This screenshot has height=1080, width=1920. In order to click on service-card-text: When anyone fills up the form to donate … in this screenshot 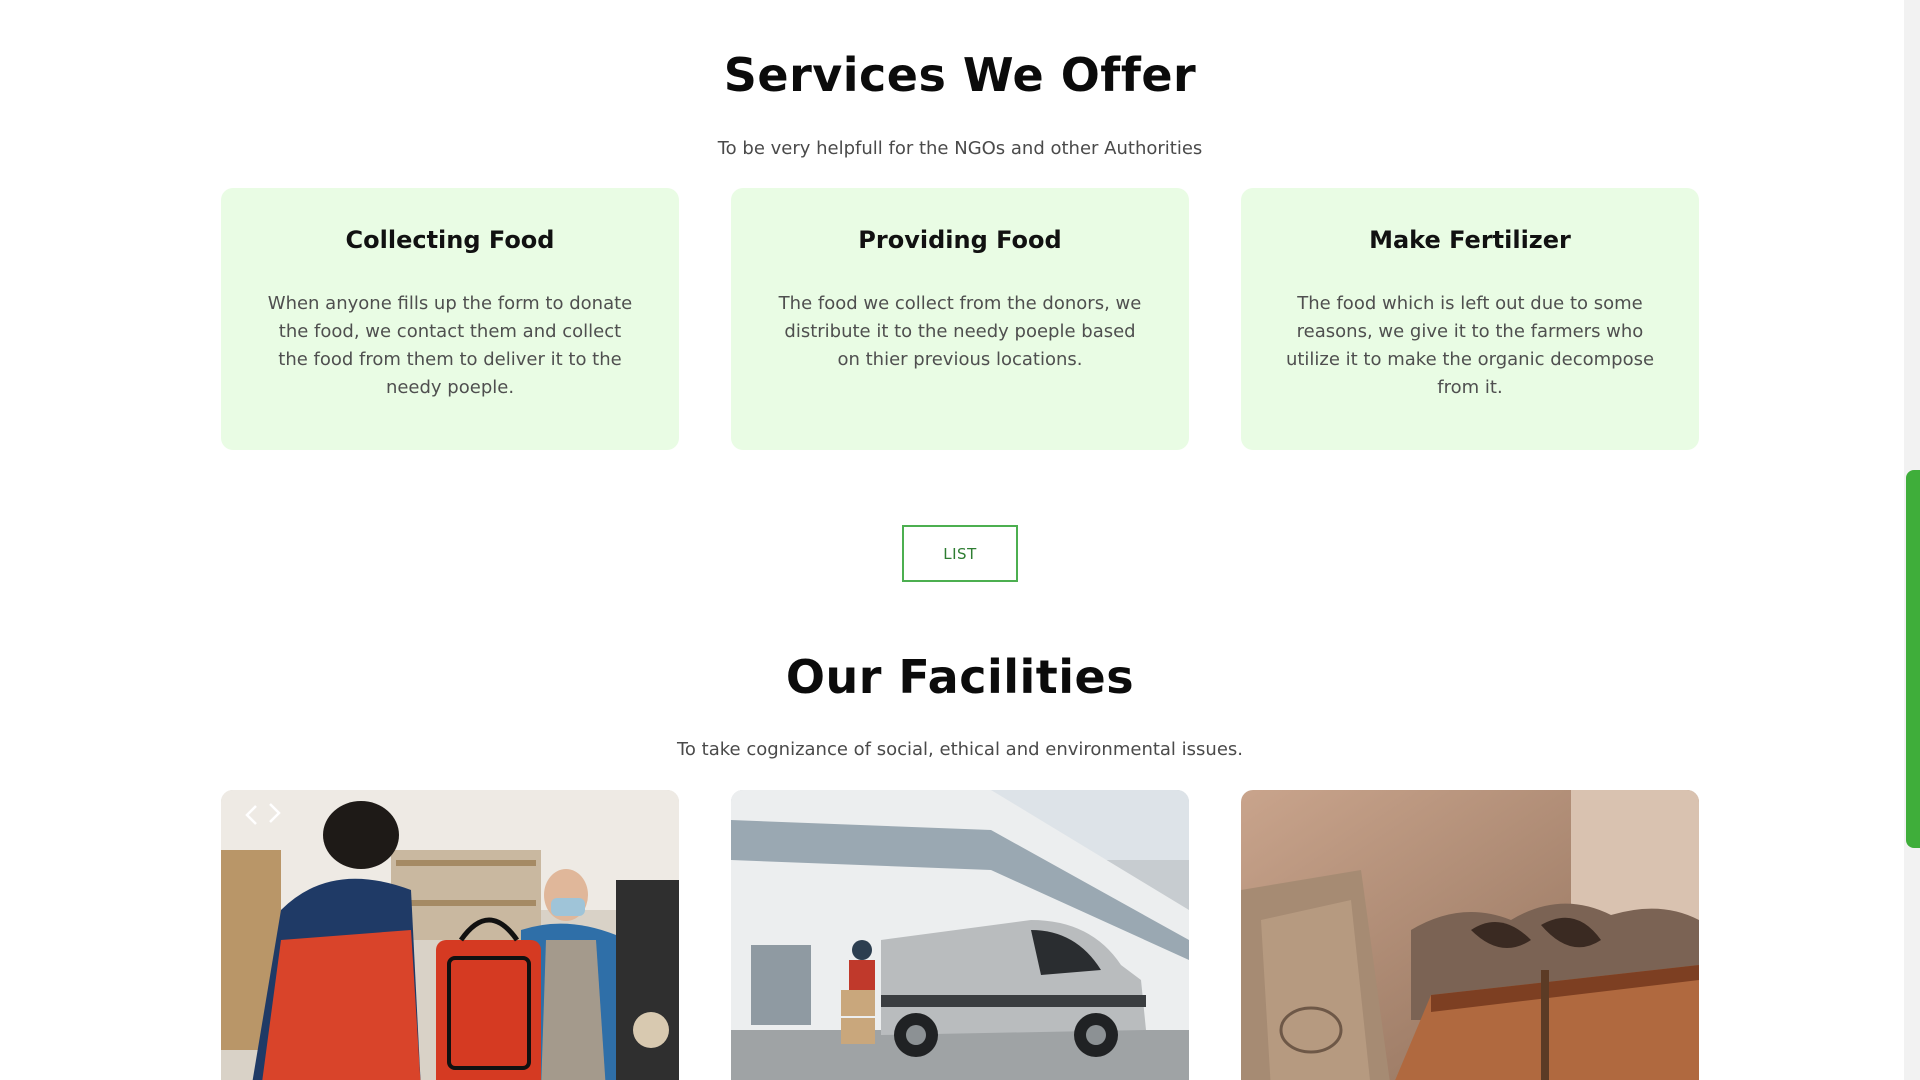, I will do `click(450, 345)`.